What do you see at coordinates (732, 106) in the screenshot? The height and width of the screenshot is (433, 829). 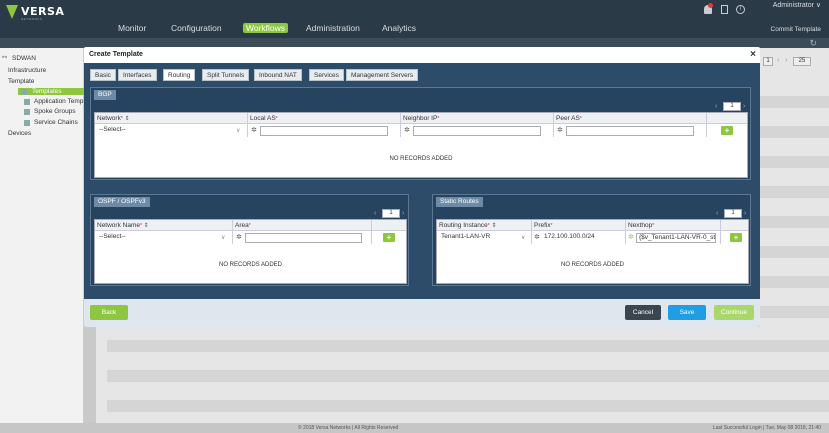 I see `bgp-page-number: 1` at bounding box center [732, 106].